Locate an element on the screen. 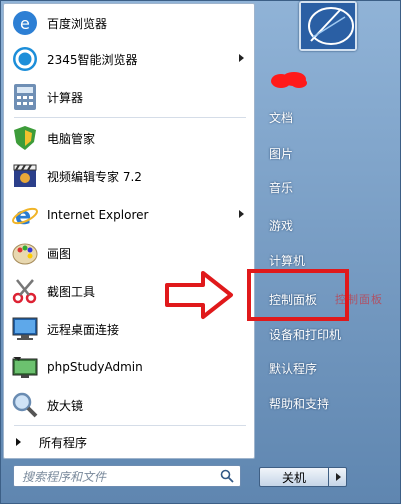 The width and height of the screenshot is (401, 504). highlight-box is located at coordinates (298, 295).